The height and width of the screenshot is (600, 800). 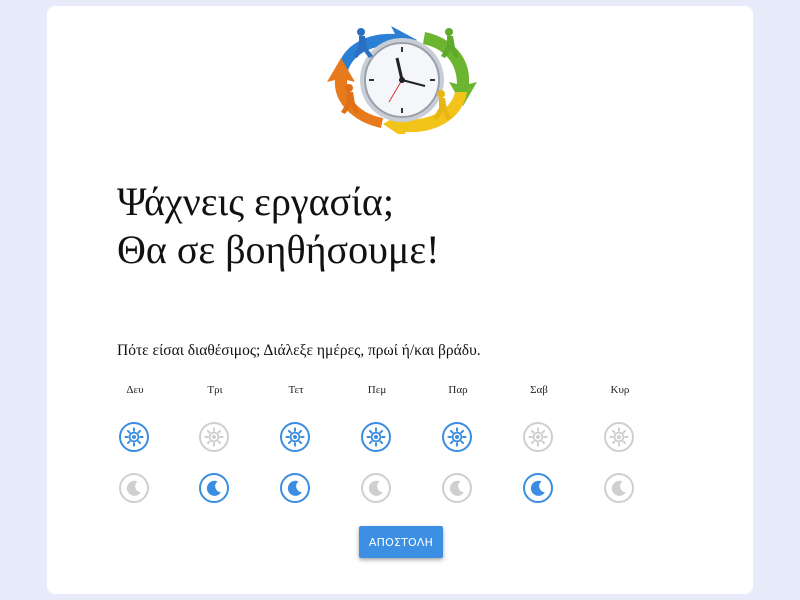 I want to click on day-label: Παρ, so click(x=458, y=390).